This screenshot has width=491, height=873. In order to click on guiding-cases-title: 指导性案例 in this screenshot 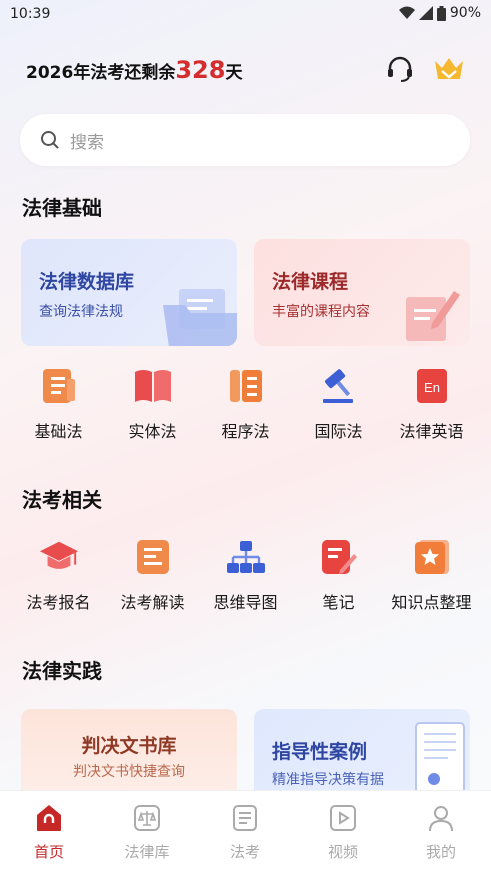, I will do `click(320, 752)`.